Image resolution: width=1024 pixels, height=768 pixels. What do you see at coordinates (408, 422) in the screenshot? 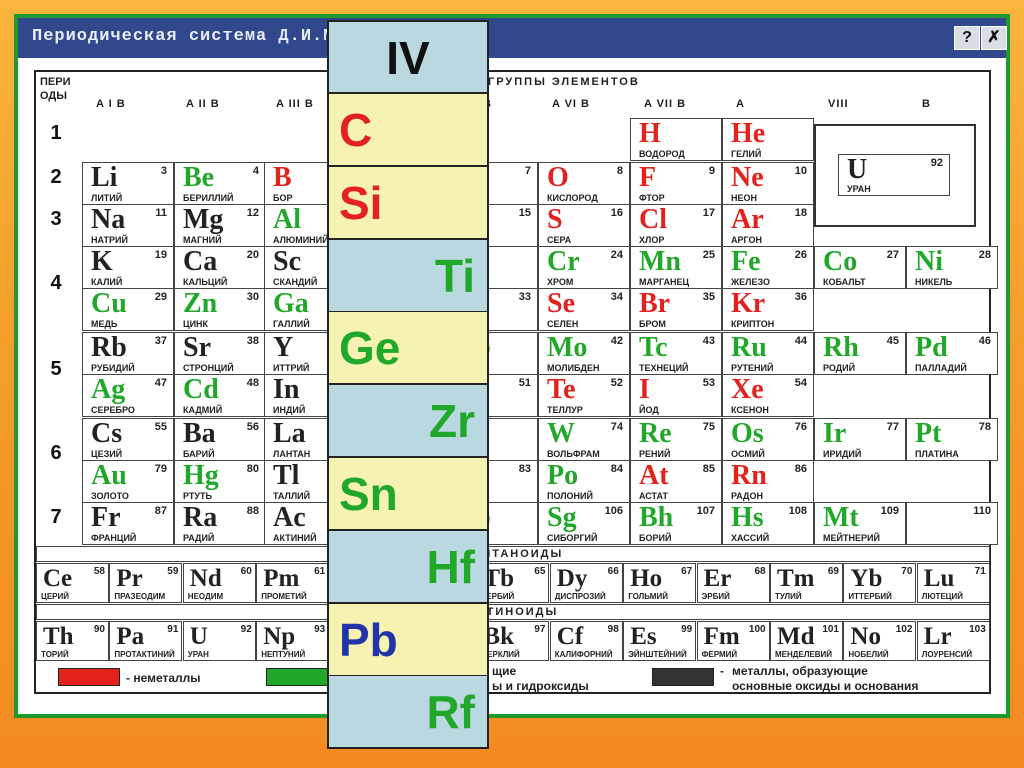
I see `group-iv-element: Zr` at bounding box center [408, 422].